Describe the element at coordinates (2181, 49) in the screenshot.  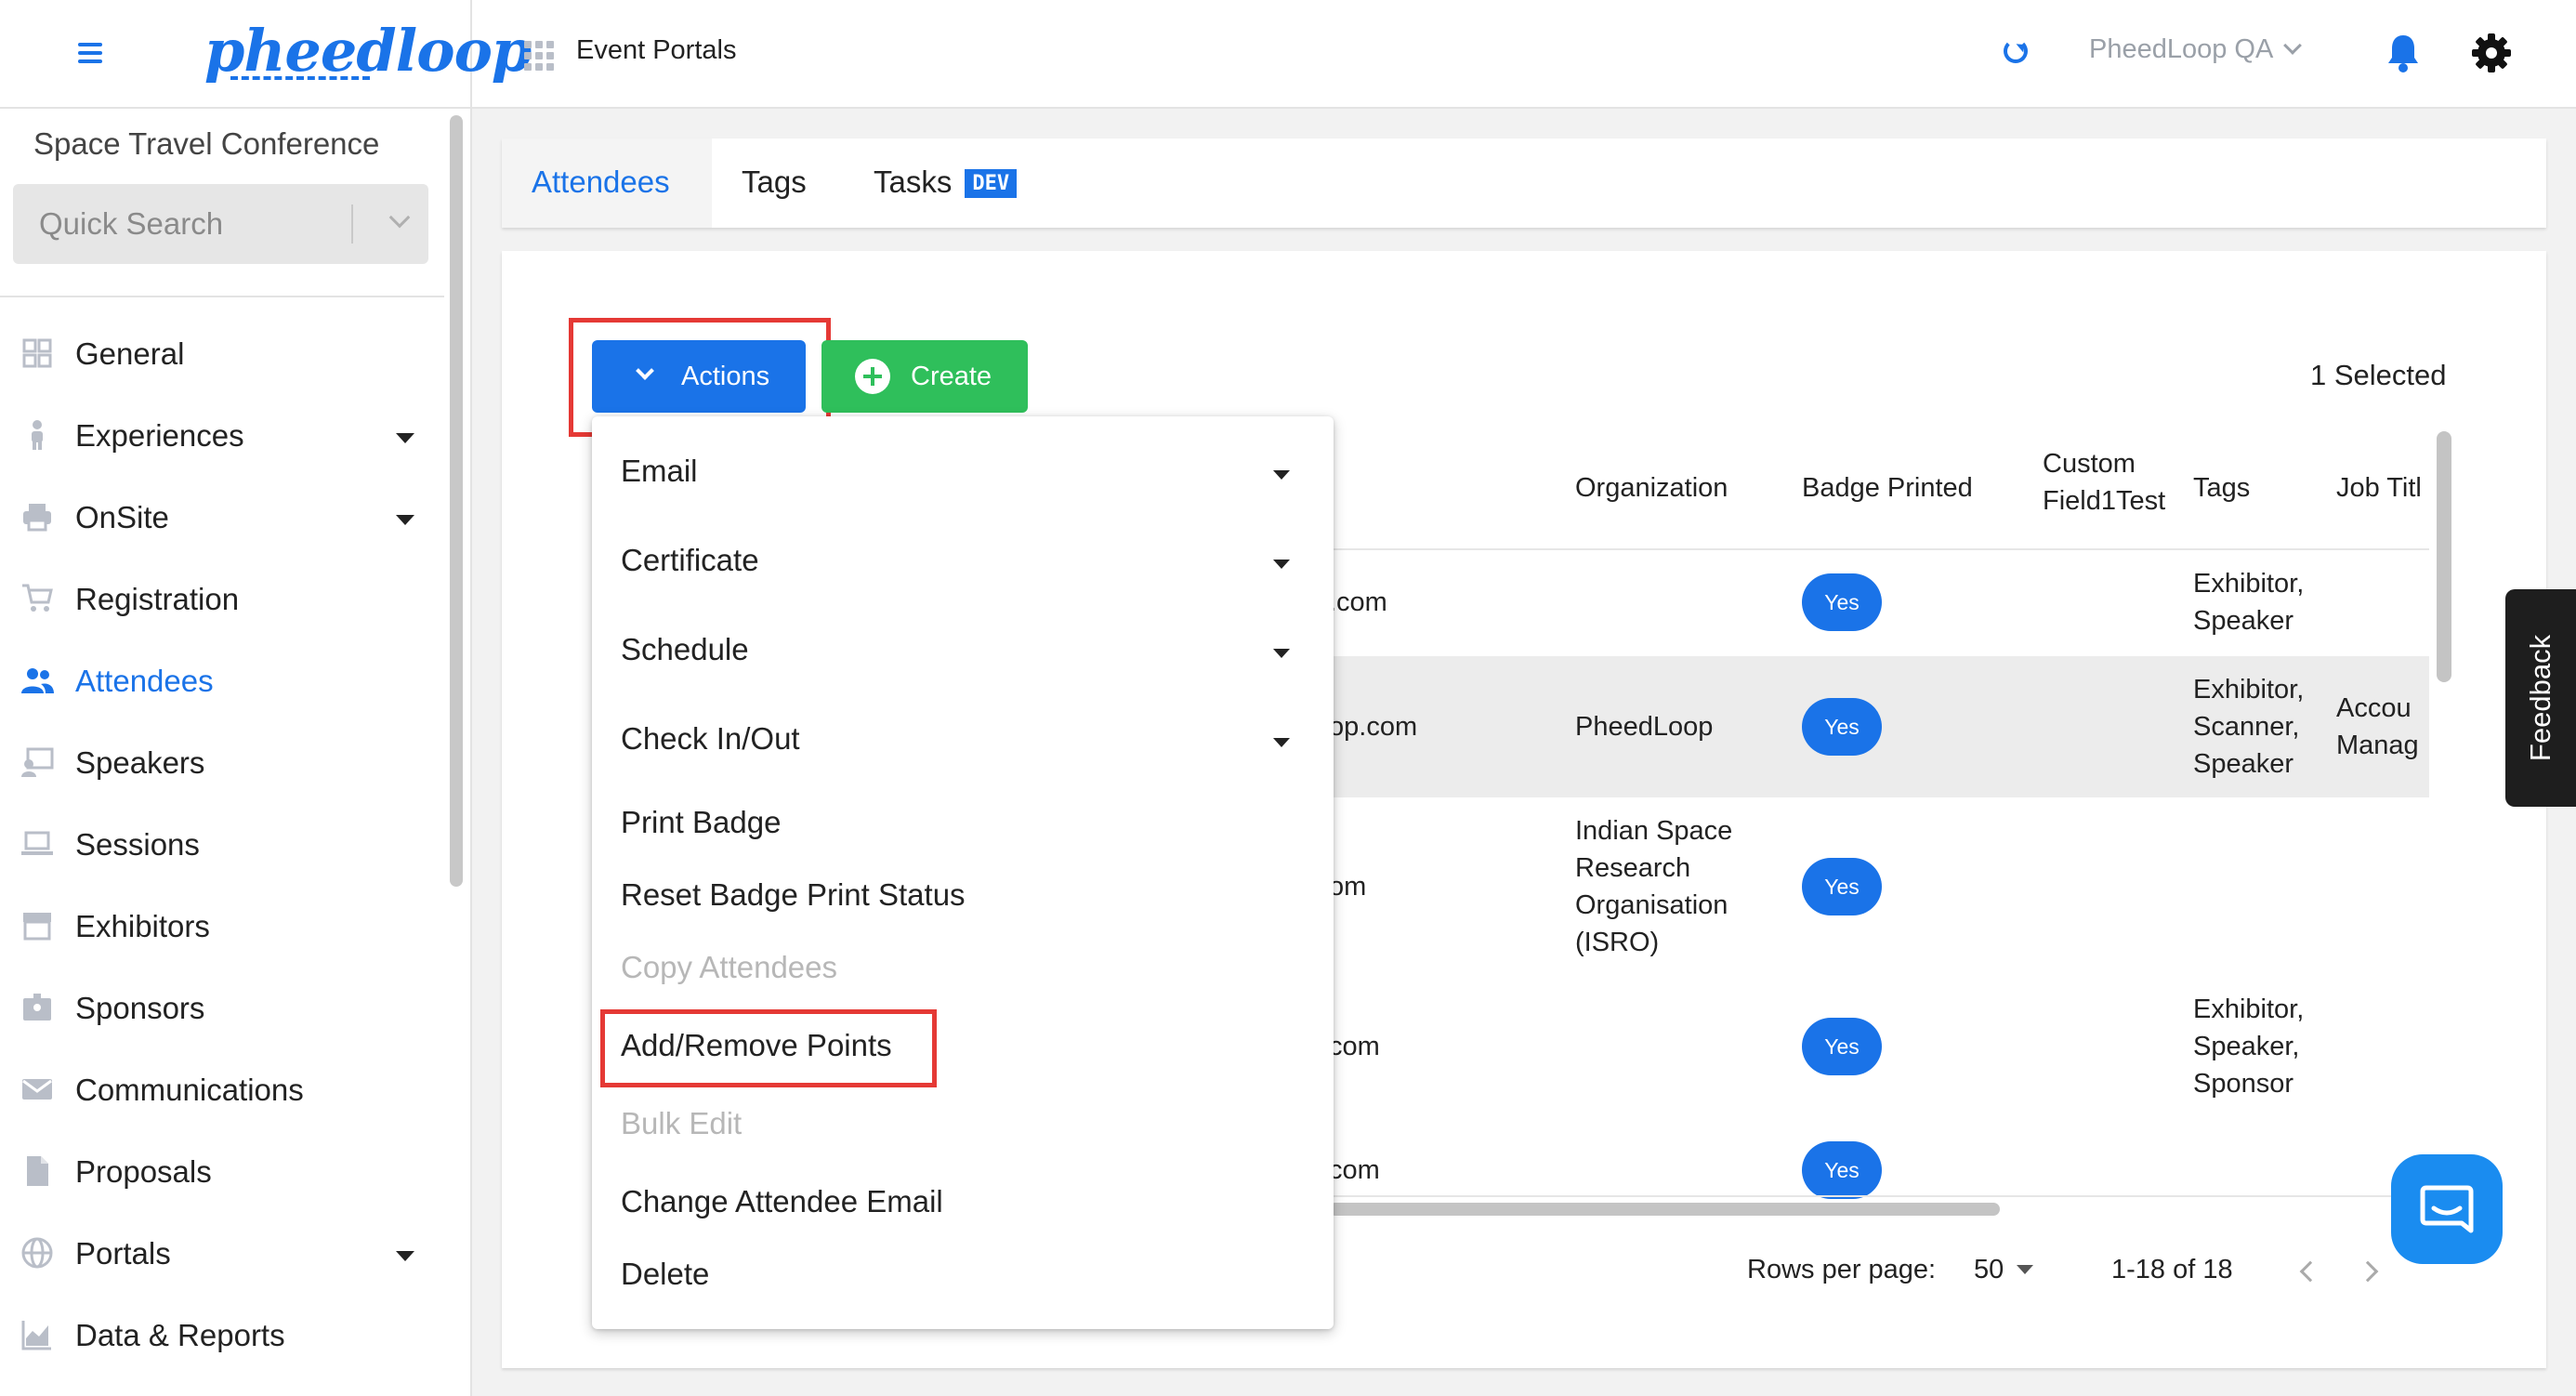
I see `org-name: PheedLoop QA` at that location.